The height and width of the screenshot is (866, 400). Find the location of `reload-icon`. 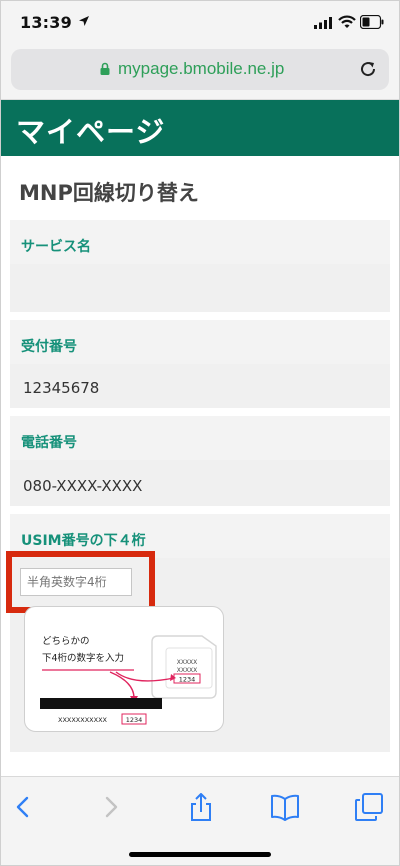

reload-icon is located at coordinates (368, 69).